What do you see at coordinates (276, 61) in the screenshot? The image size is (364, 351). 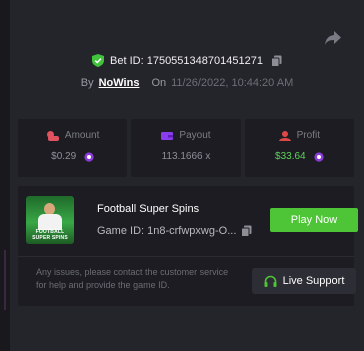 I see `copy-bet-id-icon` at bounding box center [276, 61].